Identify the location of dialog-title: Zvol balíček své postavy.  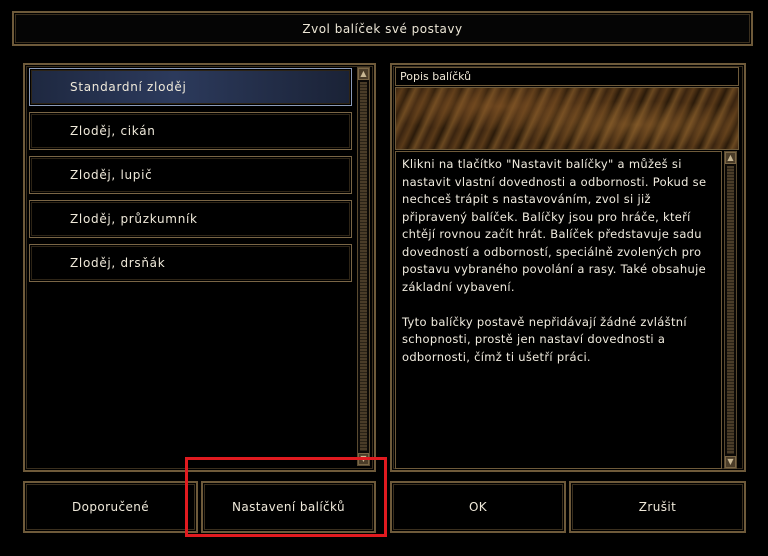
(382, 29).